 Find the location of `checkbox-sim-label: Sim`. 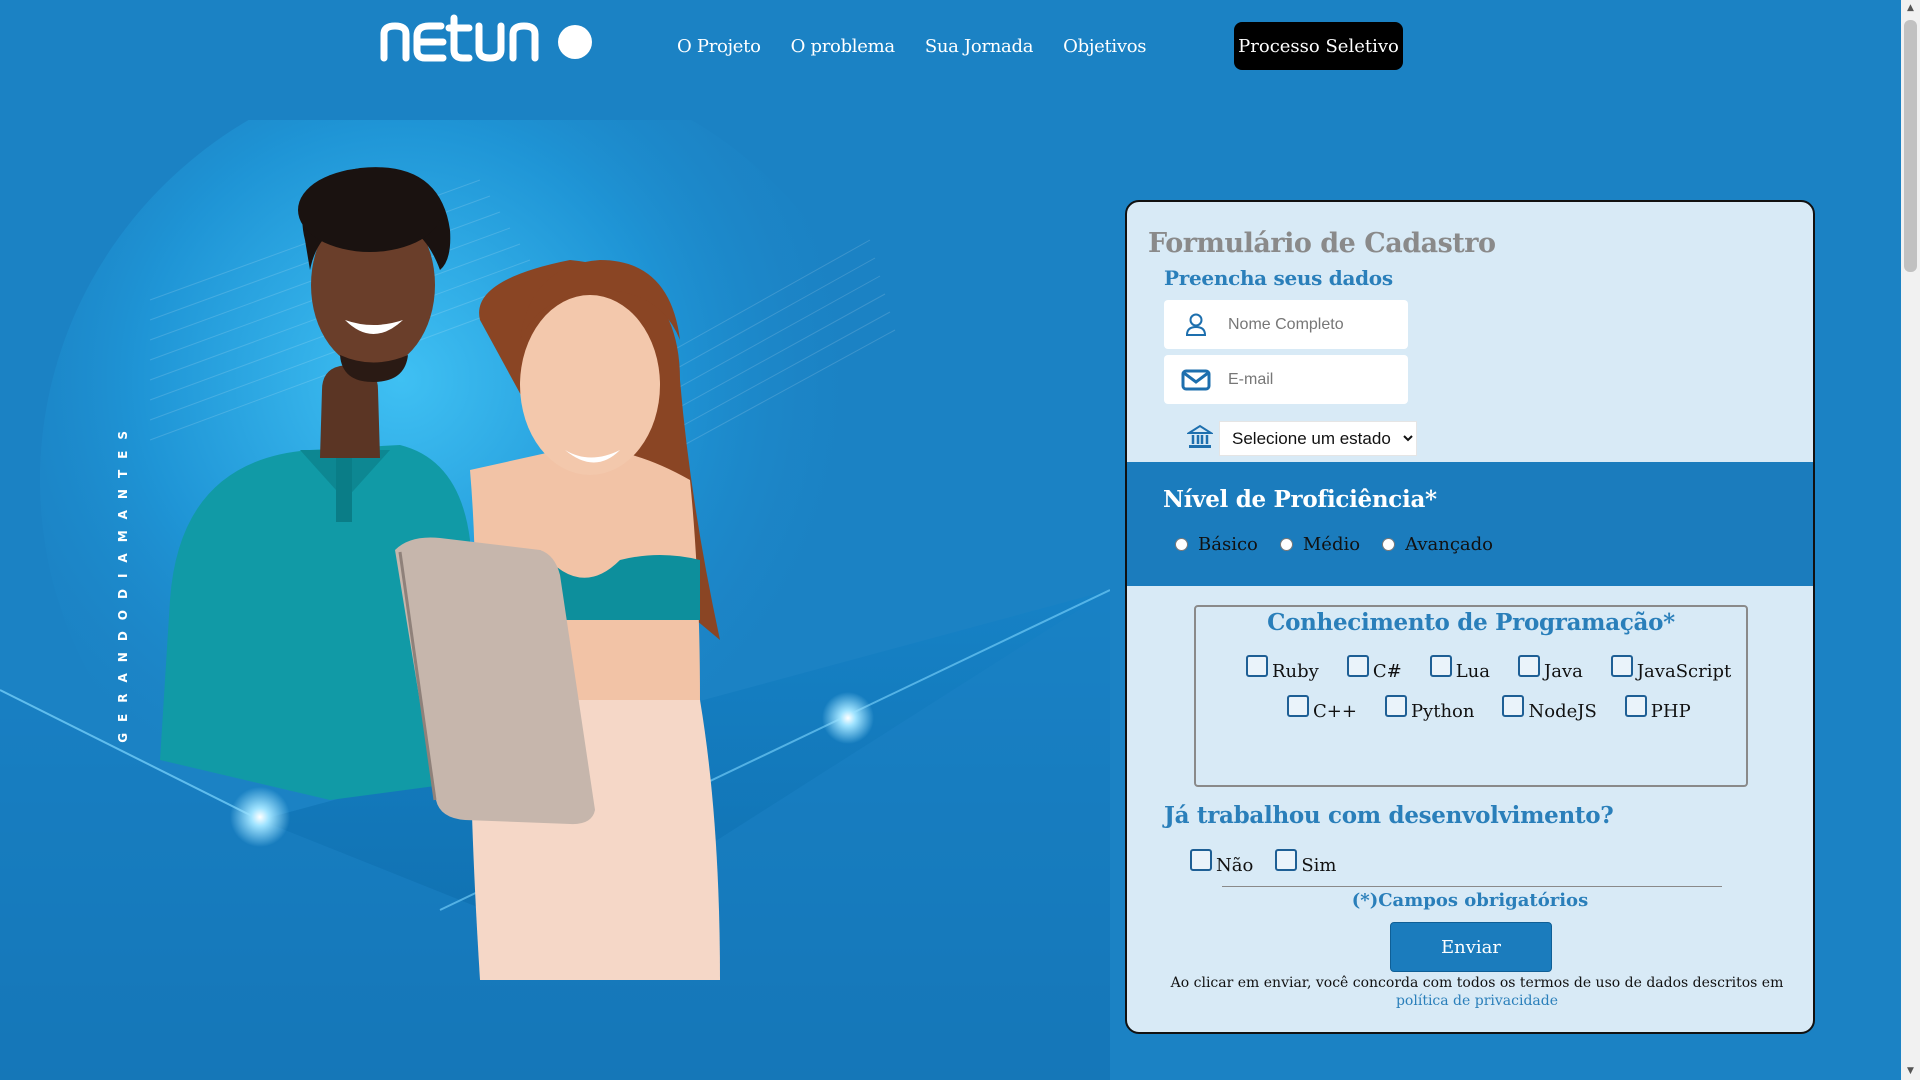

checkbox-sim-label: Sim is located at coordinates (1319, 865).